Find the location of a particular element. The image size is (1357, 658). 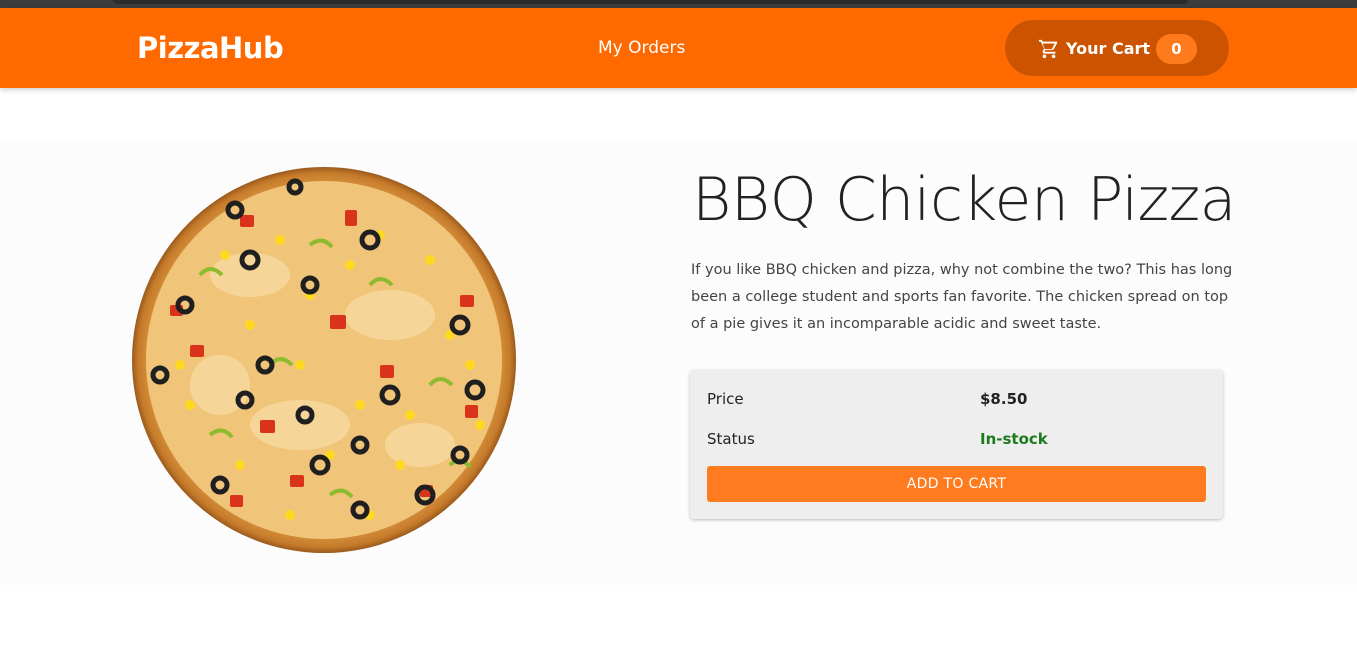

browser-chrome-strip is located at coordinates (678, 4).